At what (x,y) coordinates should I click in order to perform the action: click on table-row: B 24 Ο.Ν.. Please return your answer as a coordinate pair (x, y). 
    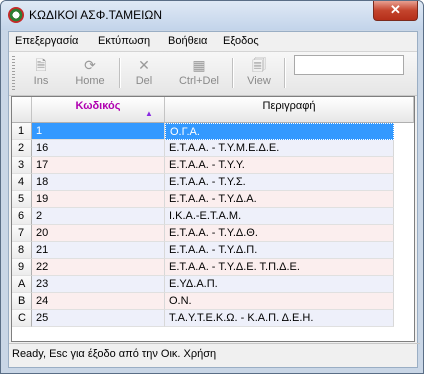
    Looking at the image, I should click on (213, 301).